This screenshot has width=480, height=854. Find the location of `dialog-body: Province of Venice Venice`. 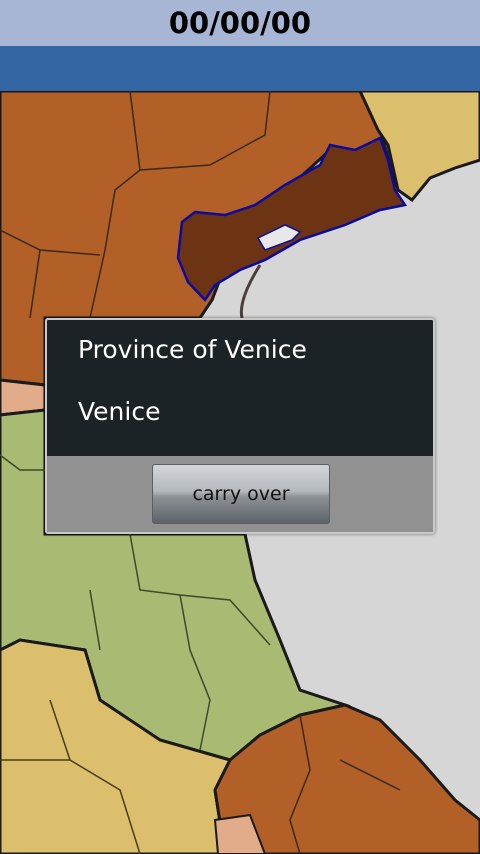

dialog-body: Province of Venice Venice is located at coordinates (240, 388).